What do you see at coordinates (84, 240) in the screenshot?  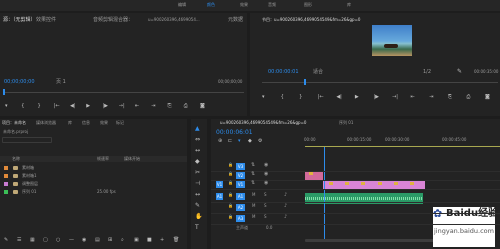 I see `project-toolbar-6-icon: ◉` at bounding box center [84, 240].